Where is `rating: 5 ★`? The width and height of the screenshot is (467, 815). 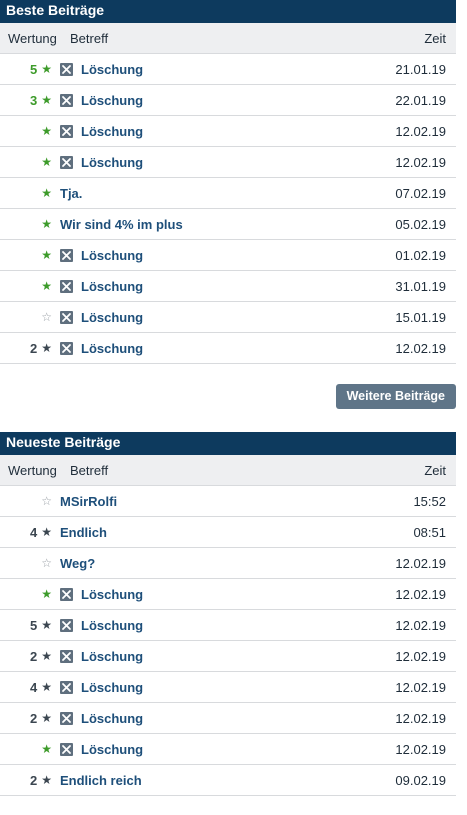
rating: 5 ★ is located at coordinates (30, 625).